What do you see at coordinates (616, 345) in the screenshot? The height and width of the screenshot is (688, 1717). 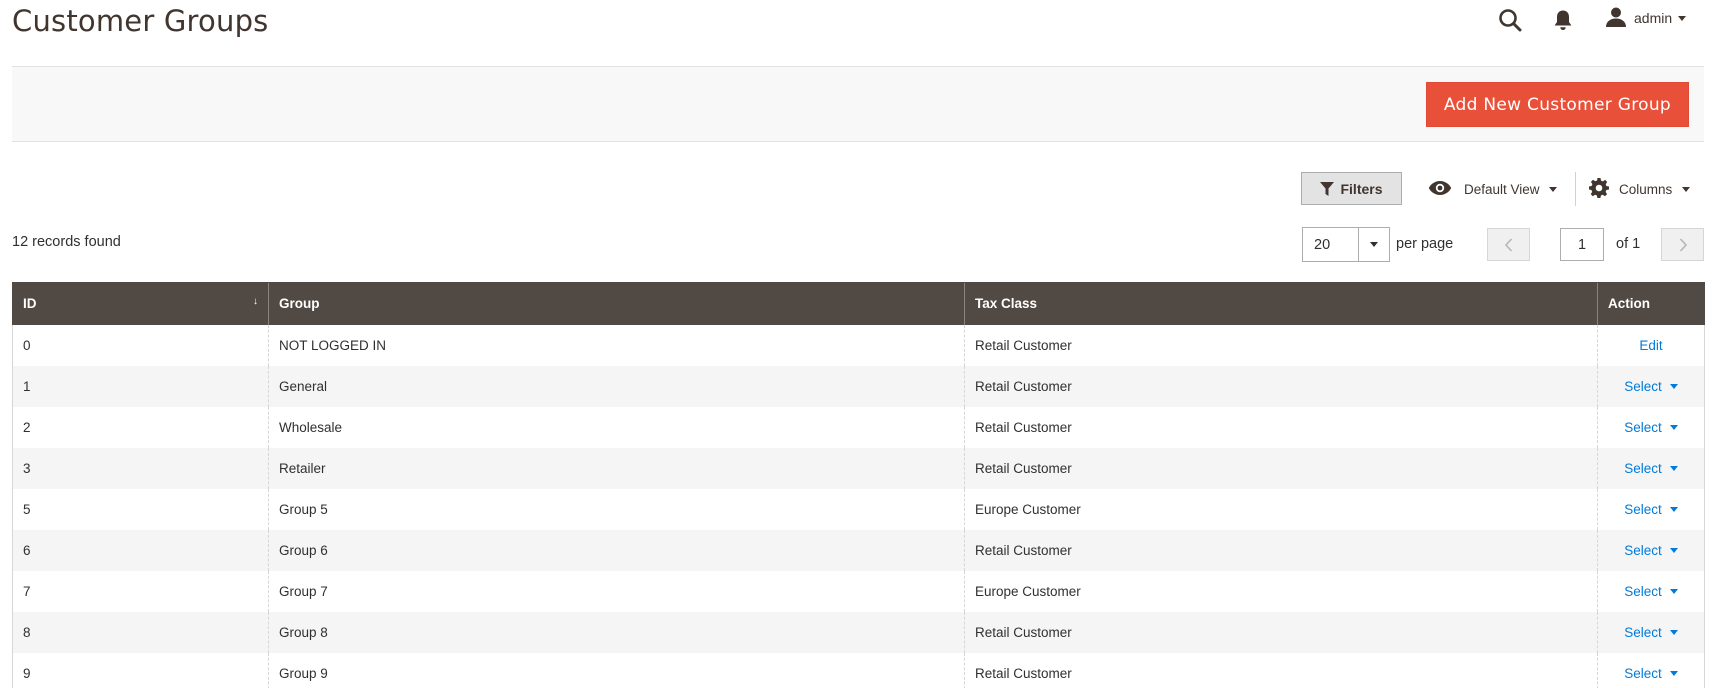 I see `cell-group: NOT LOGGED IN` at bounding box center [616, 345].